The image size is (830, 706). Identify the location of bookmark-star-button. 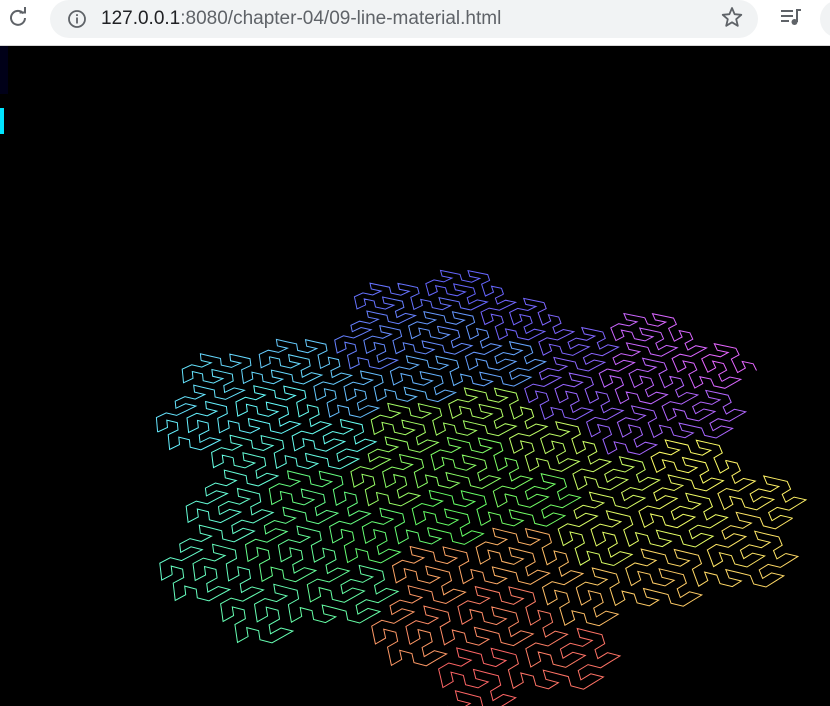
(732, 19).